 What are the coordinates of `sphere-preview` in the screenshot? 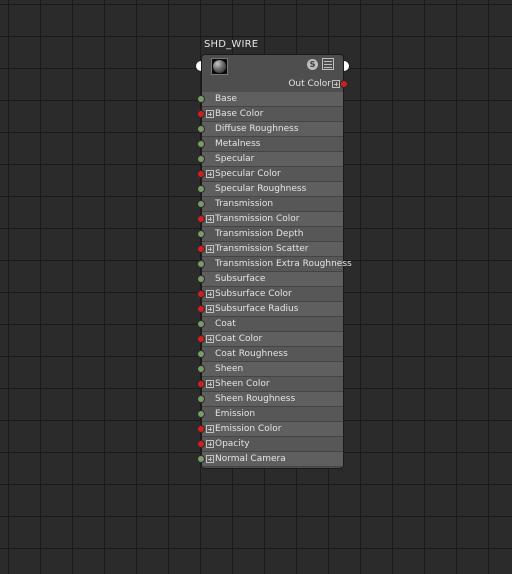 It's located at (219, 66).